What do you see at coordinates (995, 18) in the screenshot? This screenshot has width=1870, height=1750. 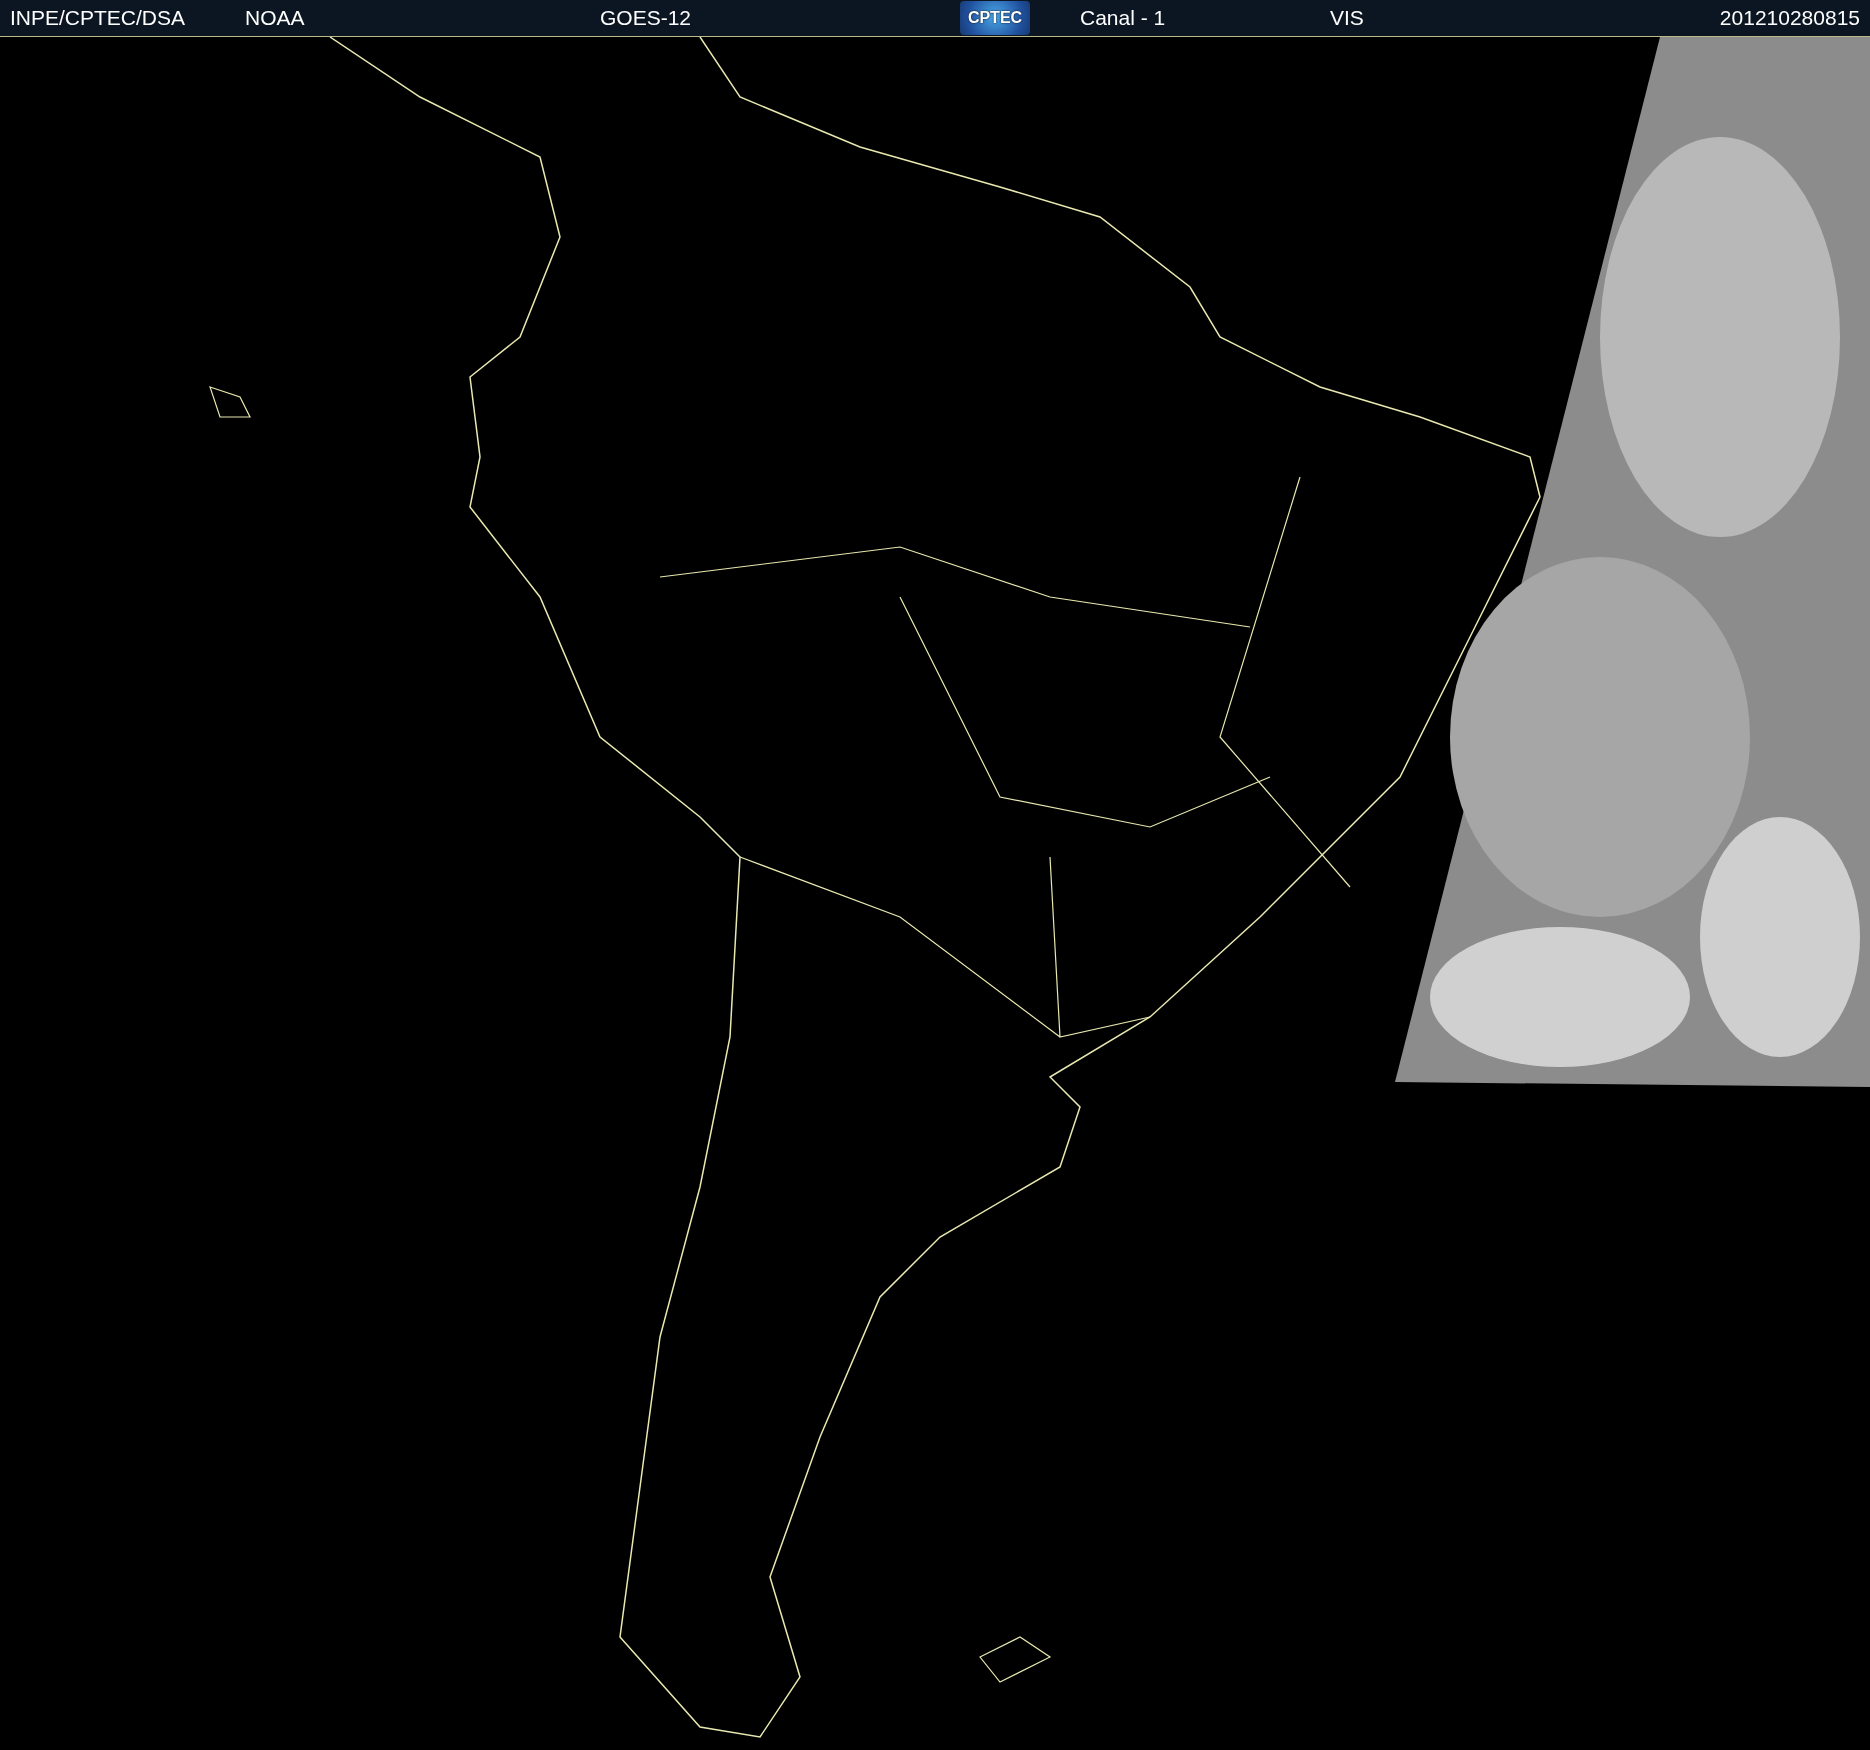 I see `logo: CPTEC` at bounding box center [995, 18].